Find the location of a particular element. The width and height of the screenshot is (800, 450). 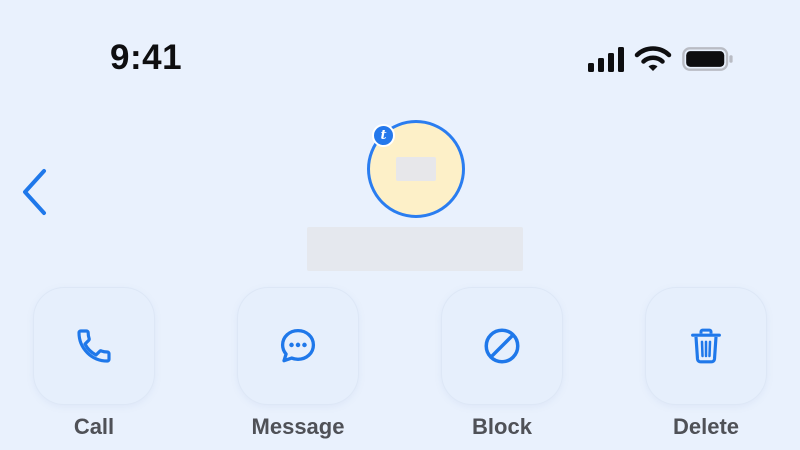

call-button is located at coordinates (94, 346).